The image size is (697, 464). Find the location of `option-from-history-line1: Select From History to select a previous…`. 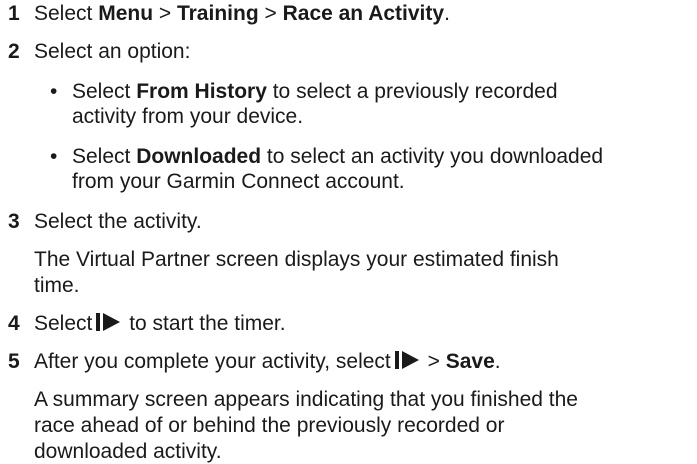

option-from-history-line1: Select From History to select a previous… is located at coordinates (315, 91).